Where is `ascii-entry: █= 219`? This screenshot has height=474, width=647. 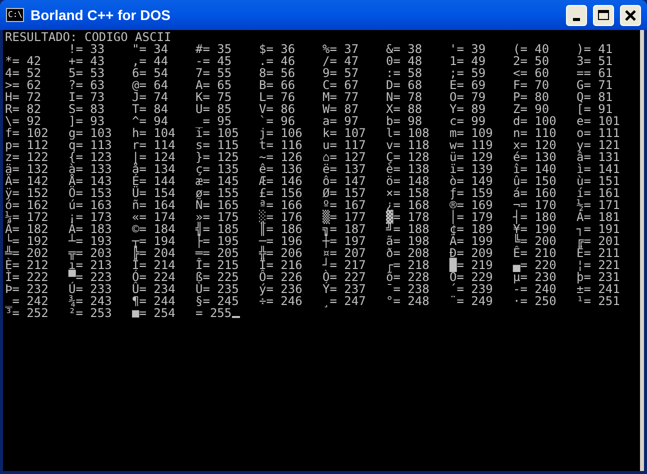 ascii-entry: █= 219 is located at coordinates (471, 265).